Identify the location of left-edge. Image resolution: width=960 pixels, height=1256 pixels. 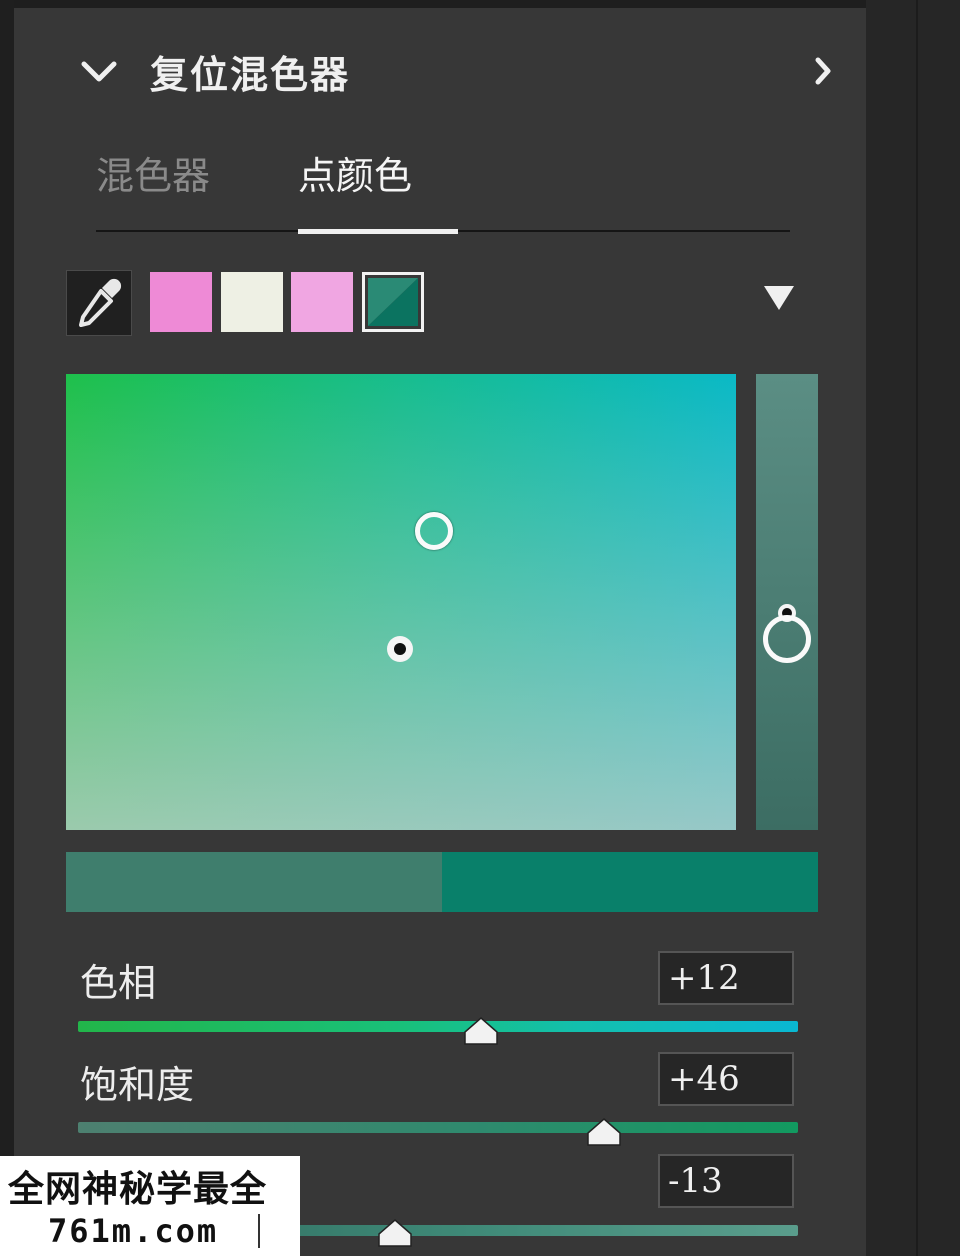
(7, 628).